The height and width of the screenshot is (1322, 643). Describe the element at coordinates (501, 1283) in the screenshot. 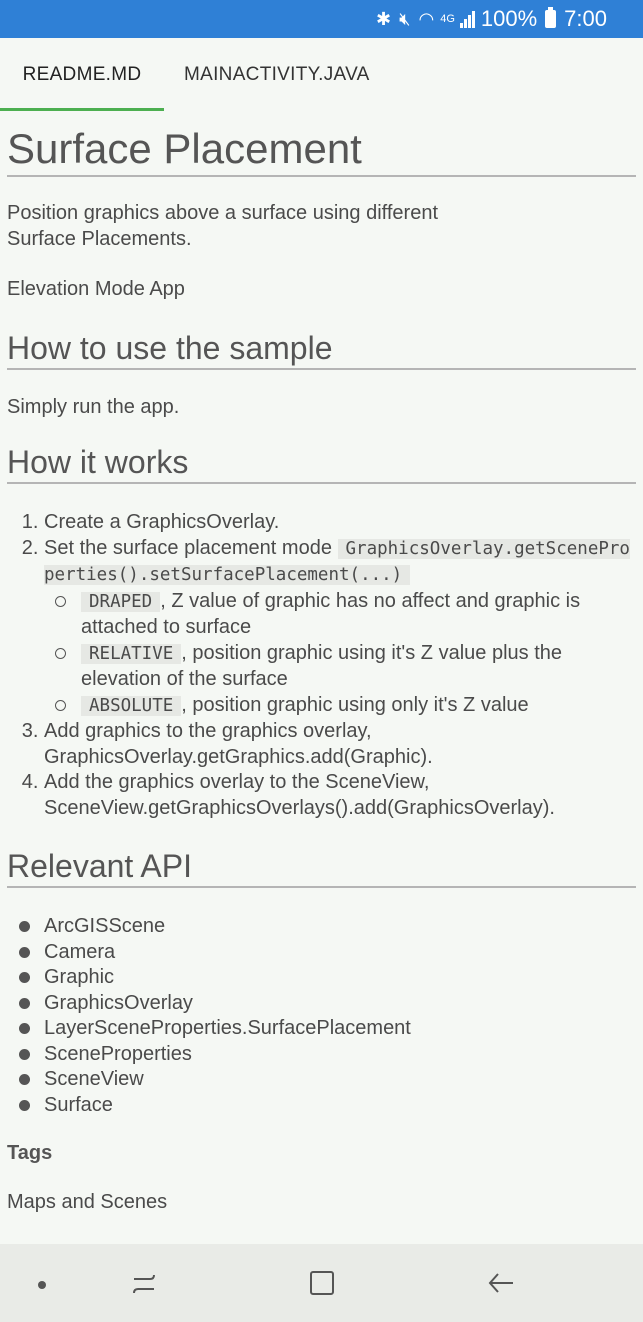

I see `back-icon` at that location.